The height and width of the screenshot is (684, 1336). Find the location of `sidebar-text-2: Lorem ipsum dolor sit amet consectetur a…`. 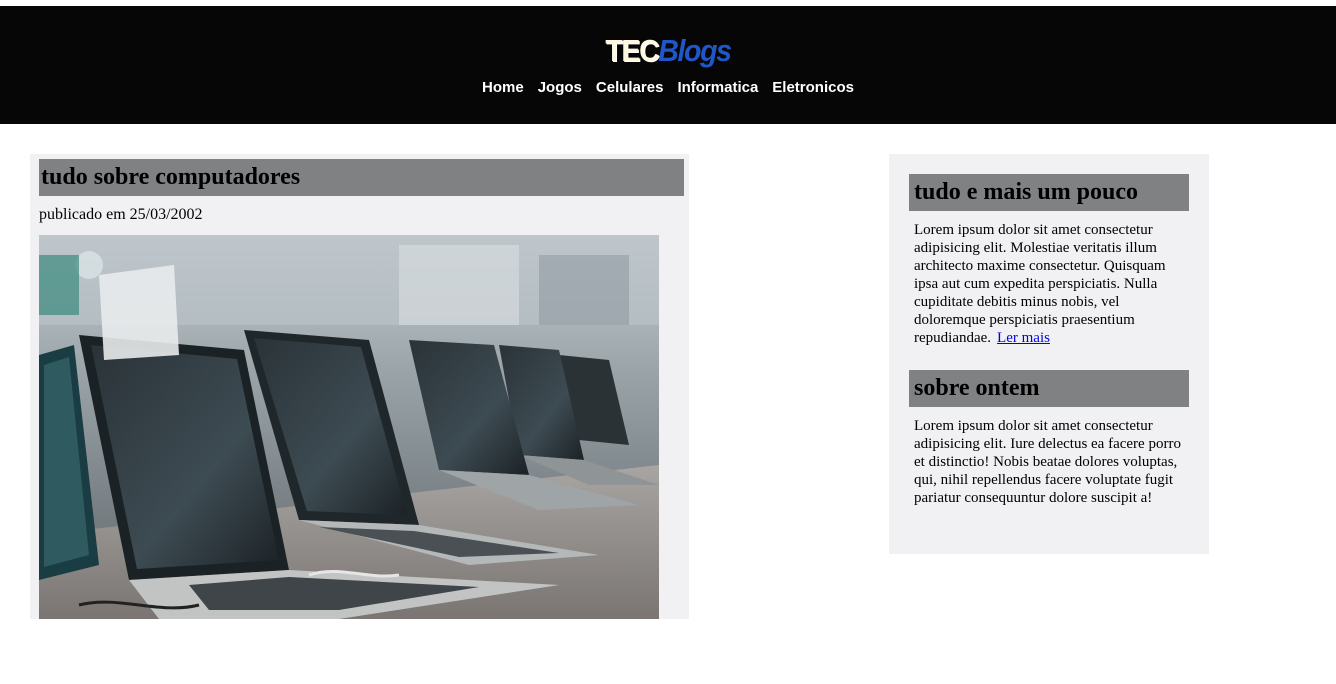

sidebar-text-2: Lorem ipsum dolor sit amet consectetur a… is located at coordinates (1047, 462).